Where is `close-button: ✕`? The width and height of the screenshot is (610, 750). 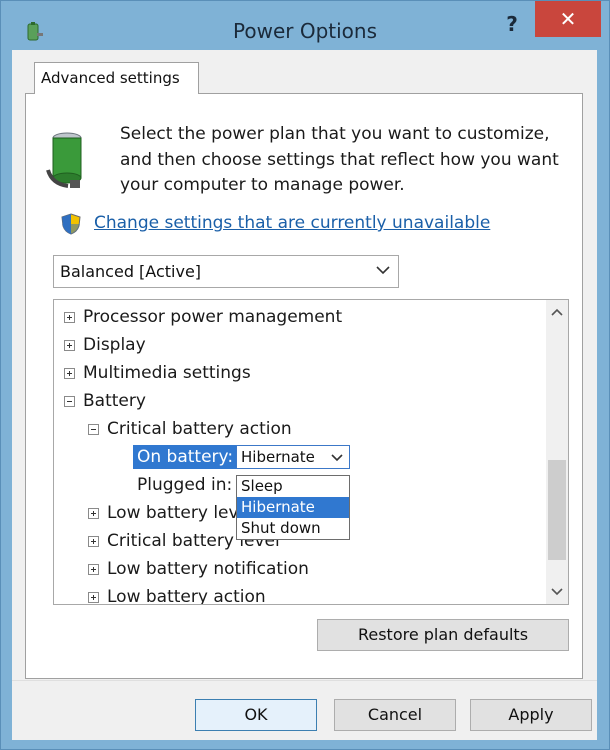 close-button: ✕ is located at coordinates (568, 19).